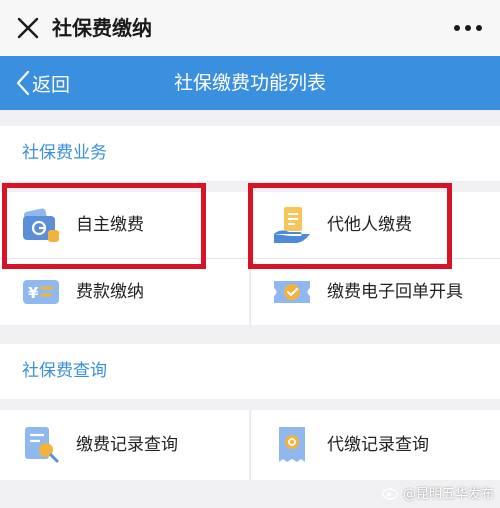  Describe the element at coordinates (292, 444) in the screenshot. I see `receipt-search-icon` at that location.